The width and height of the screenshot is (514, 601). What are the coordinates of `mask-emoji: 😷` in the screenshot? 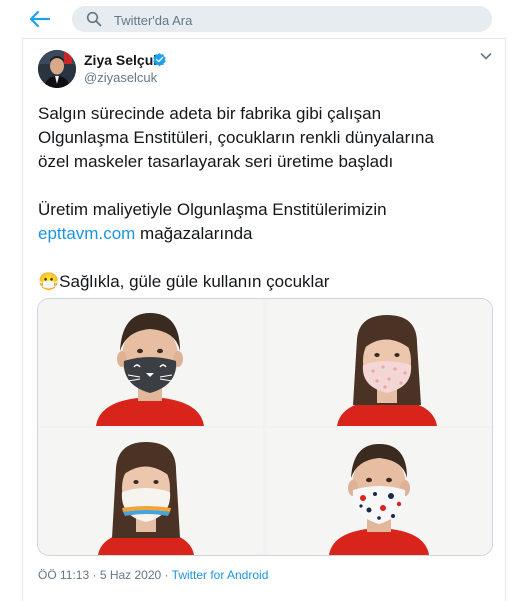 It's located at (49, 281).